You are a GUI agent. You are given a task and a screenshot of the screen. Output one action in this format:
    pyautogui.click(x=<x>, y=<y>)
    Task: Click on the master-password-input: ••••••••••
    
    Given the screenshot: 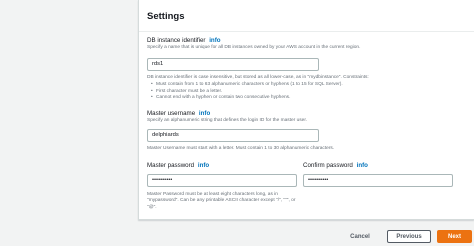 What is the action you would take?
    pyautogui.click(x=222, y=180)
    